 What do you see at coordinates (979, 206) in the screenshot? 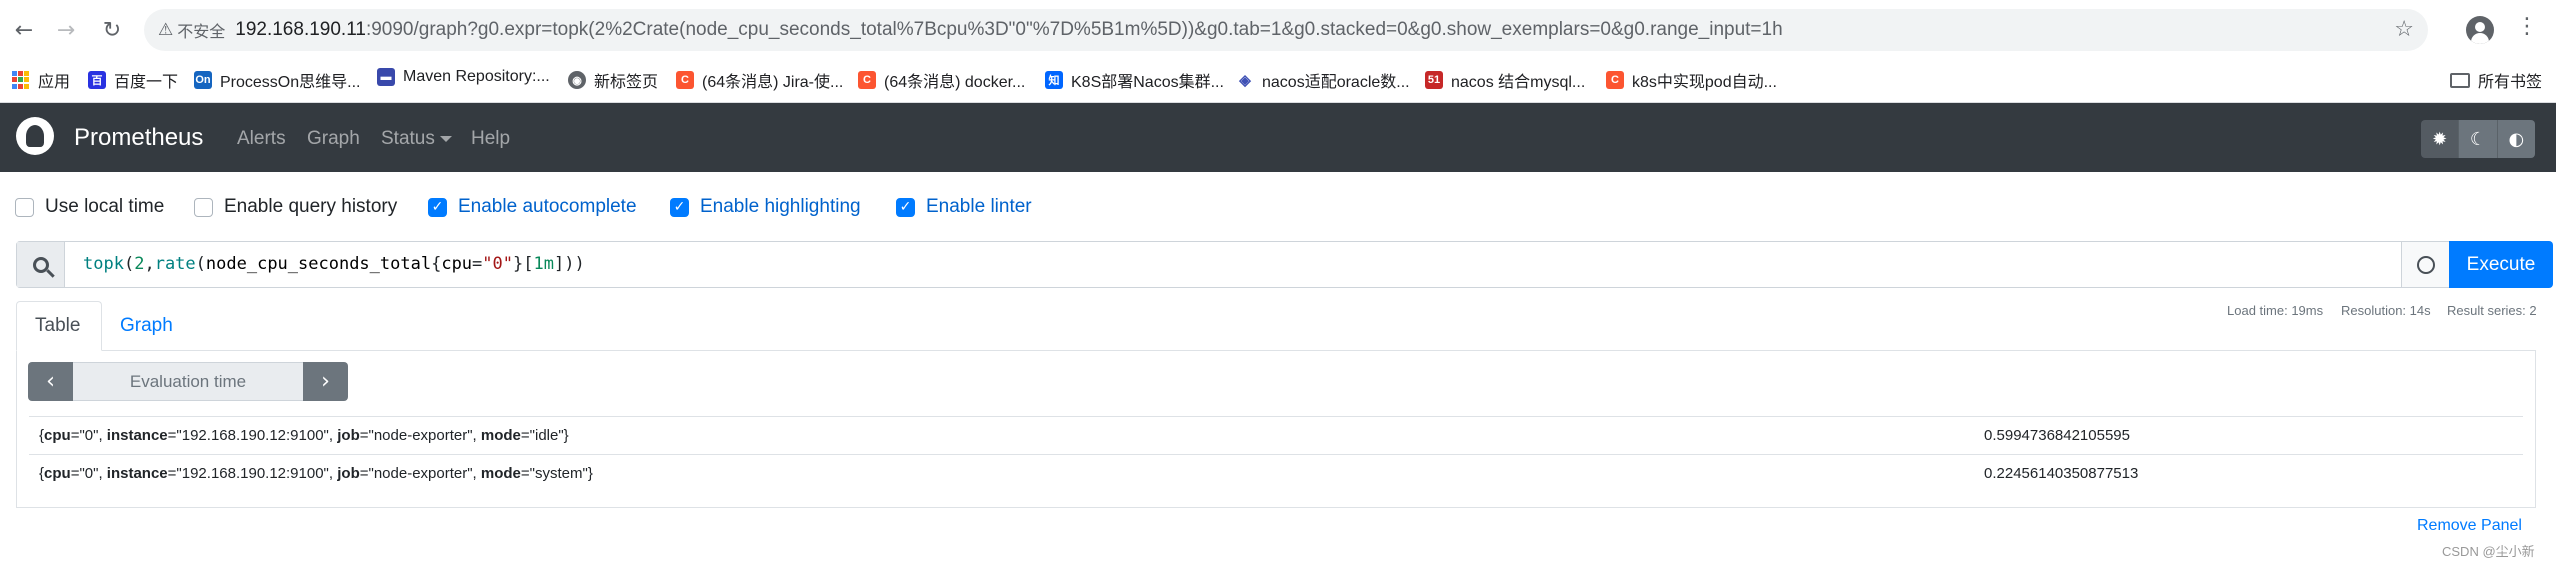
I see `option-label: Enable linter` at bounding box center [979, 206].